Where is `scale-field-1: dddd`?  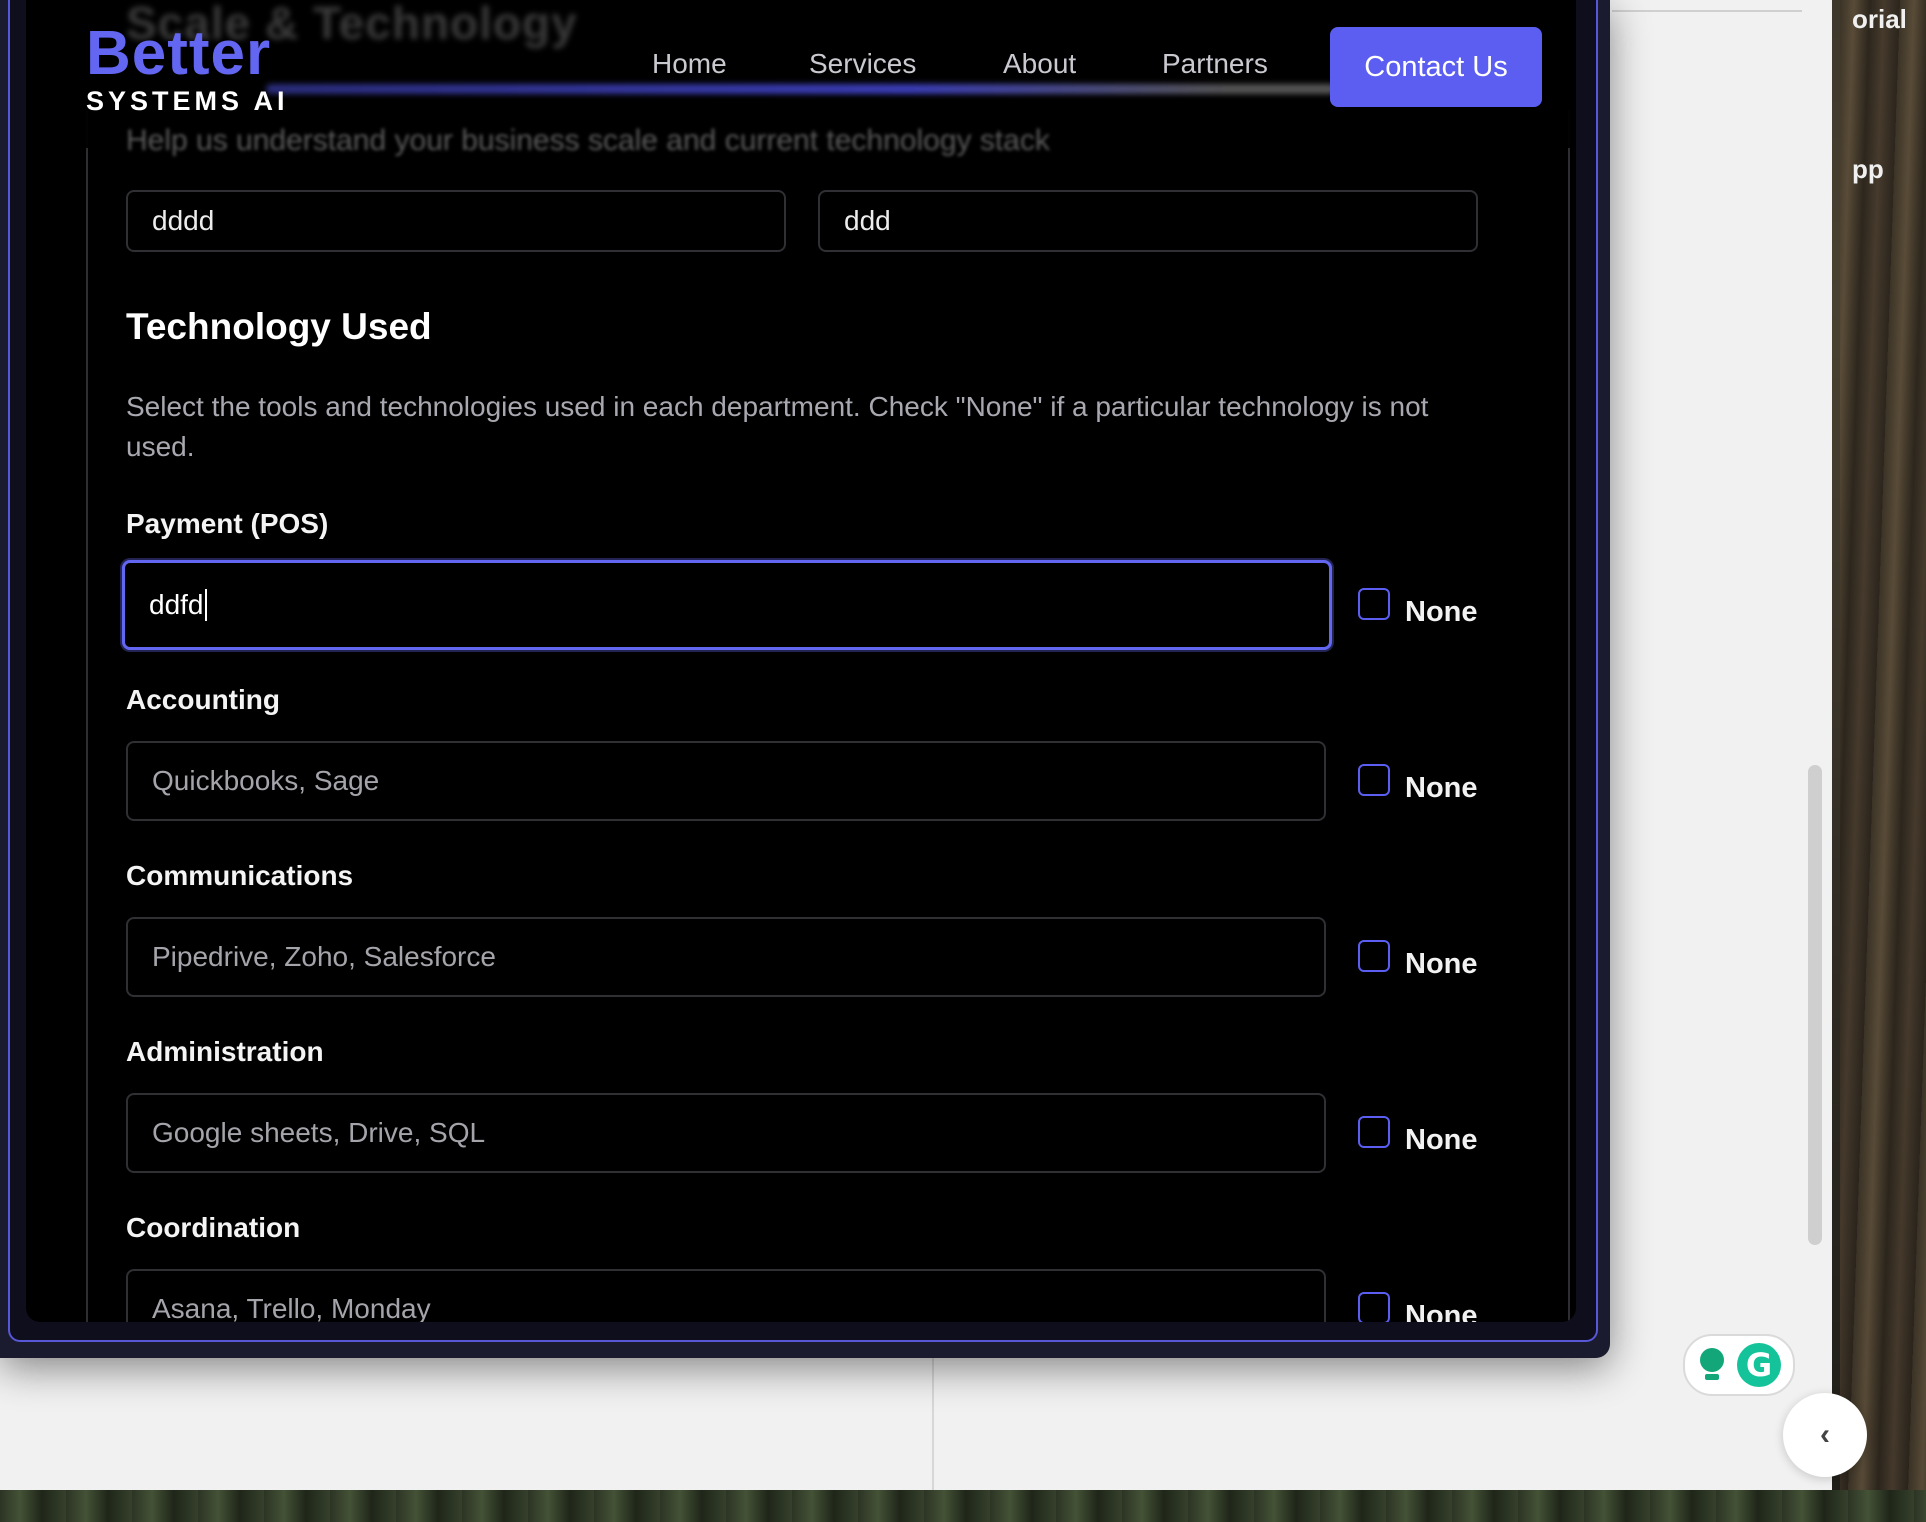
scale-field-1: dddd is located at coordinates (456, 221).